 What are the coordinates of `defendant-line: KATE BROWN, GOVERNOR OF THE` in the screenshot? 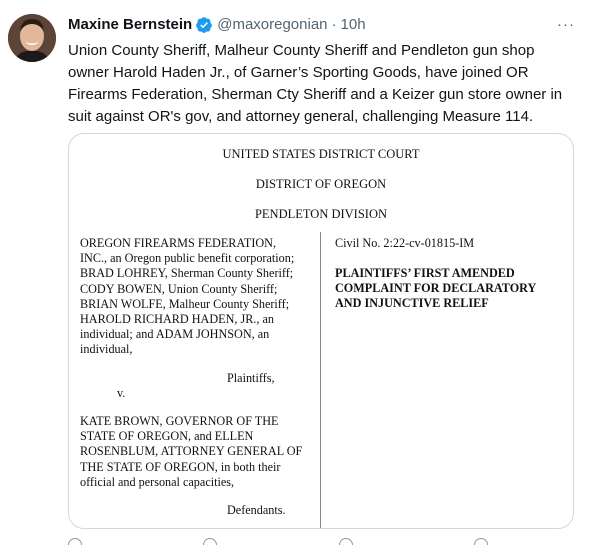 It's located at (179, 421).